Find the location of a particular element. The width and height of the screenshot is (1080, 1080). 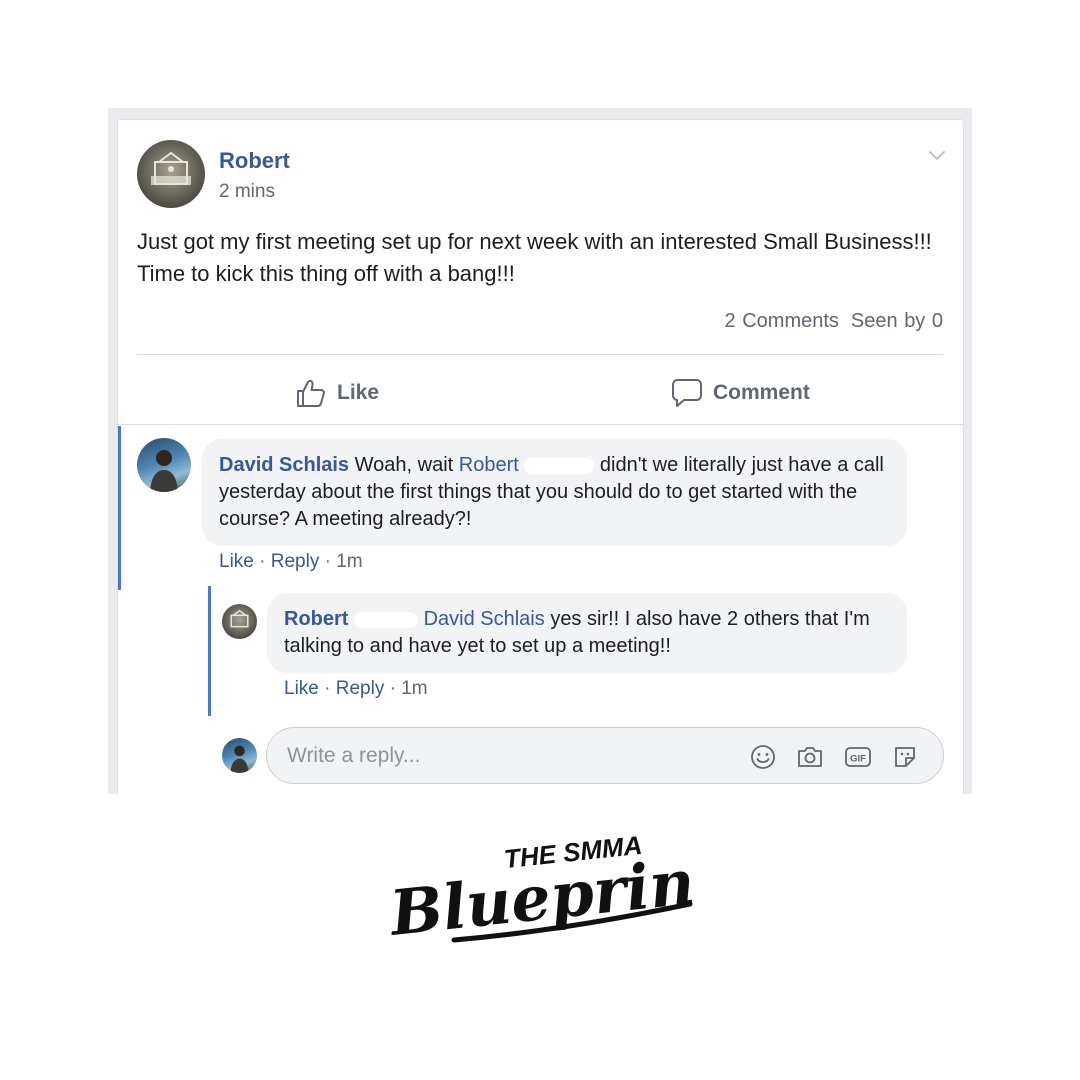

reply-author: Robert is located at coordinates (316, 619).